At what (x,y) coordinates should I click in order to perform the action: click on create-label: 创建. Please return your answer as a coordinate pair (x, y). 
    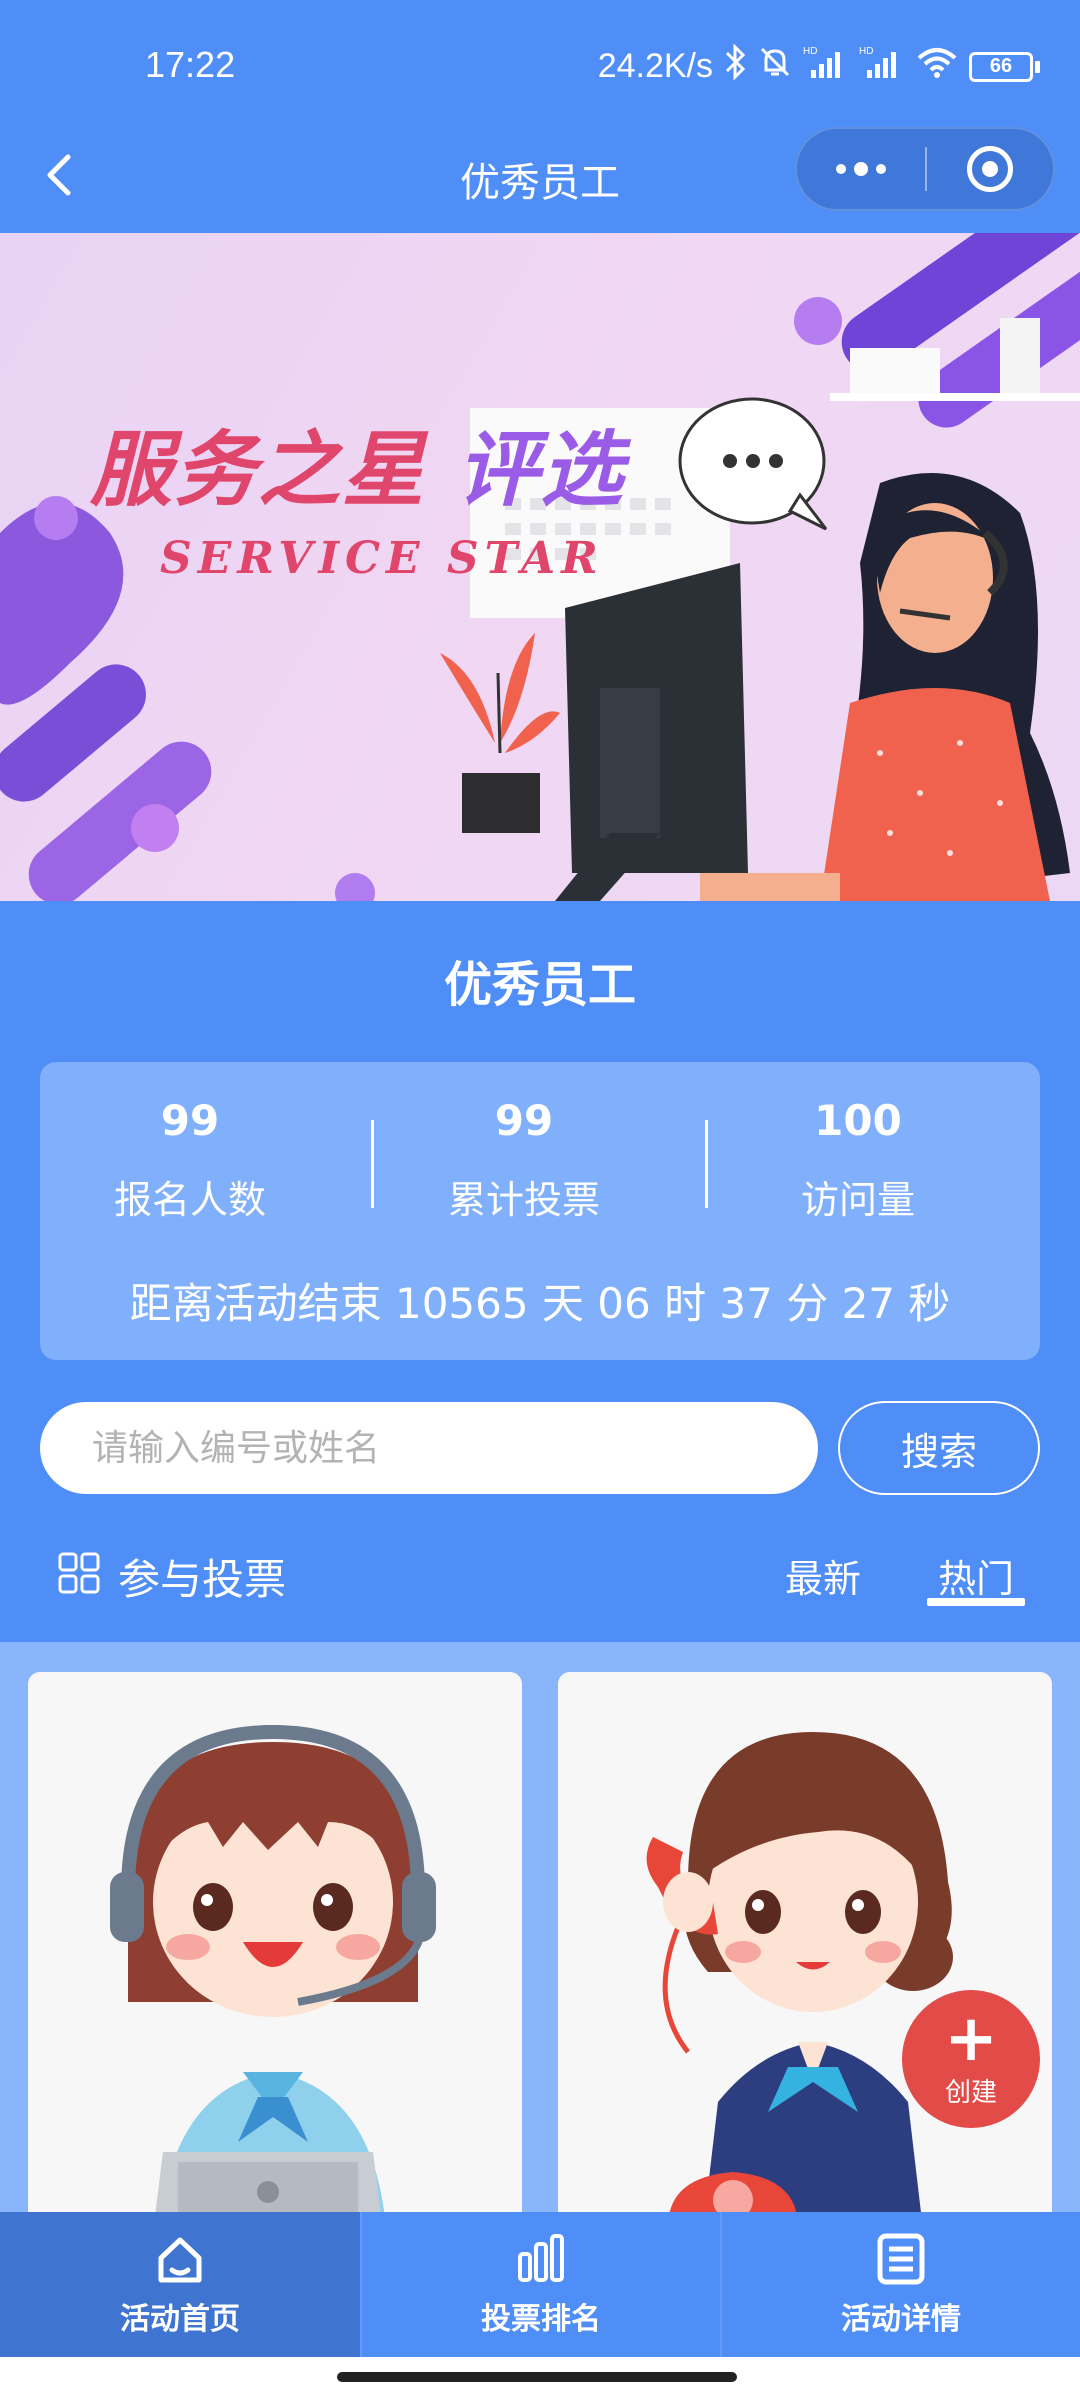
    Looking at the image, I should click on (970, 2092).